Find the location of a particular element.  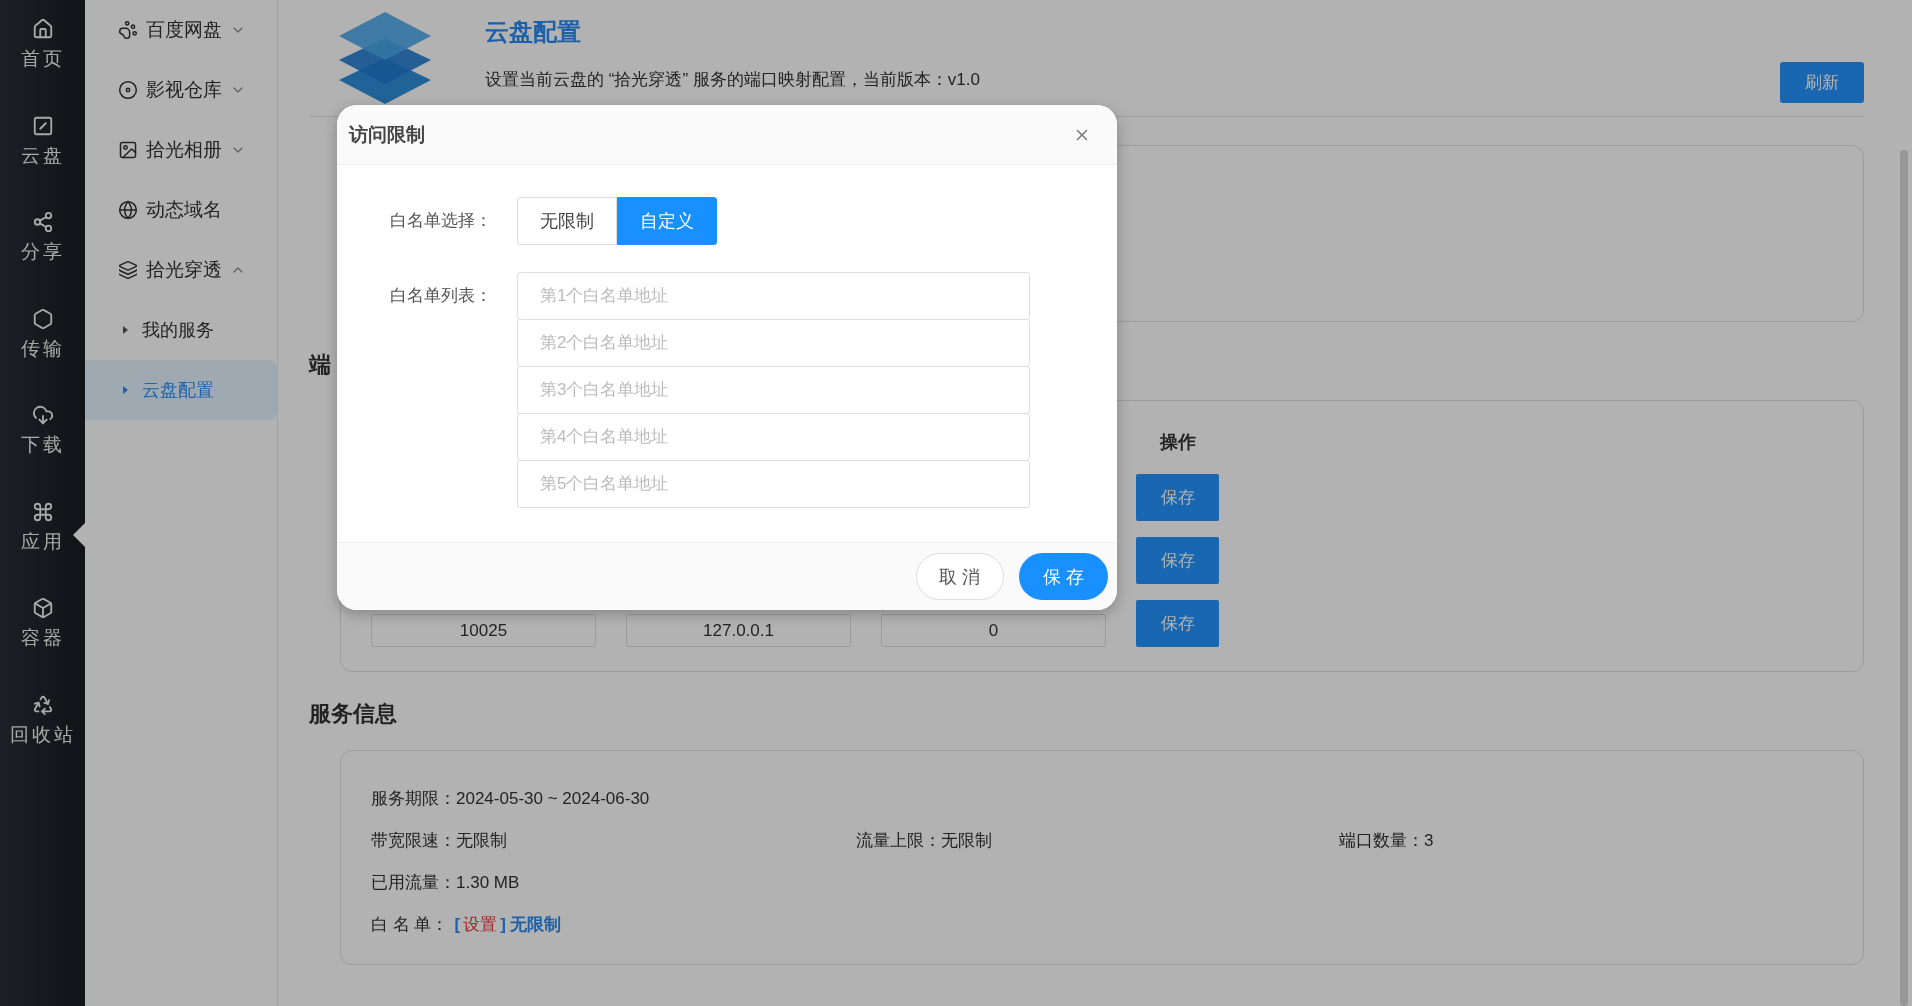

menu-item: 拾光相册 is located at coordinates (181, 150).